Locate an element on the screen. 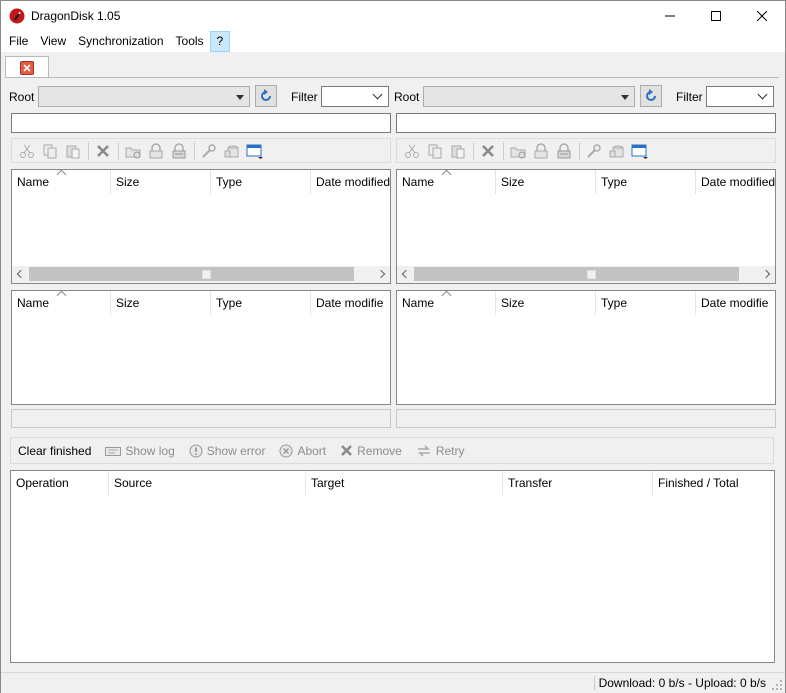 This screenshot has width=786, height=693. close-icon is located at coordinates (27, 68).